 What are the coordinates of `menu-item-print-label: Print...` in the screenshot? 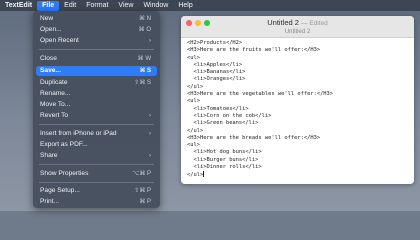 It's located at (50, 201).